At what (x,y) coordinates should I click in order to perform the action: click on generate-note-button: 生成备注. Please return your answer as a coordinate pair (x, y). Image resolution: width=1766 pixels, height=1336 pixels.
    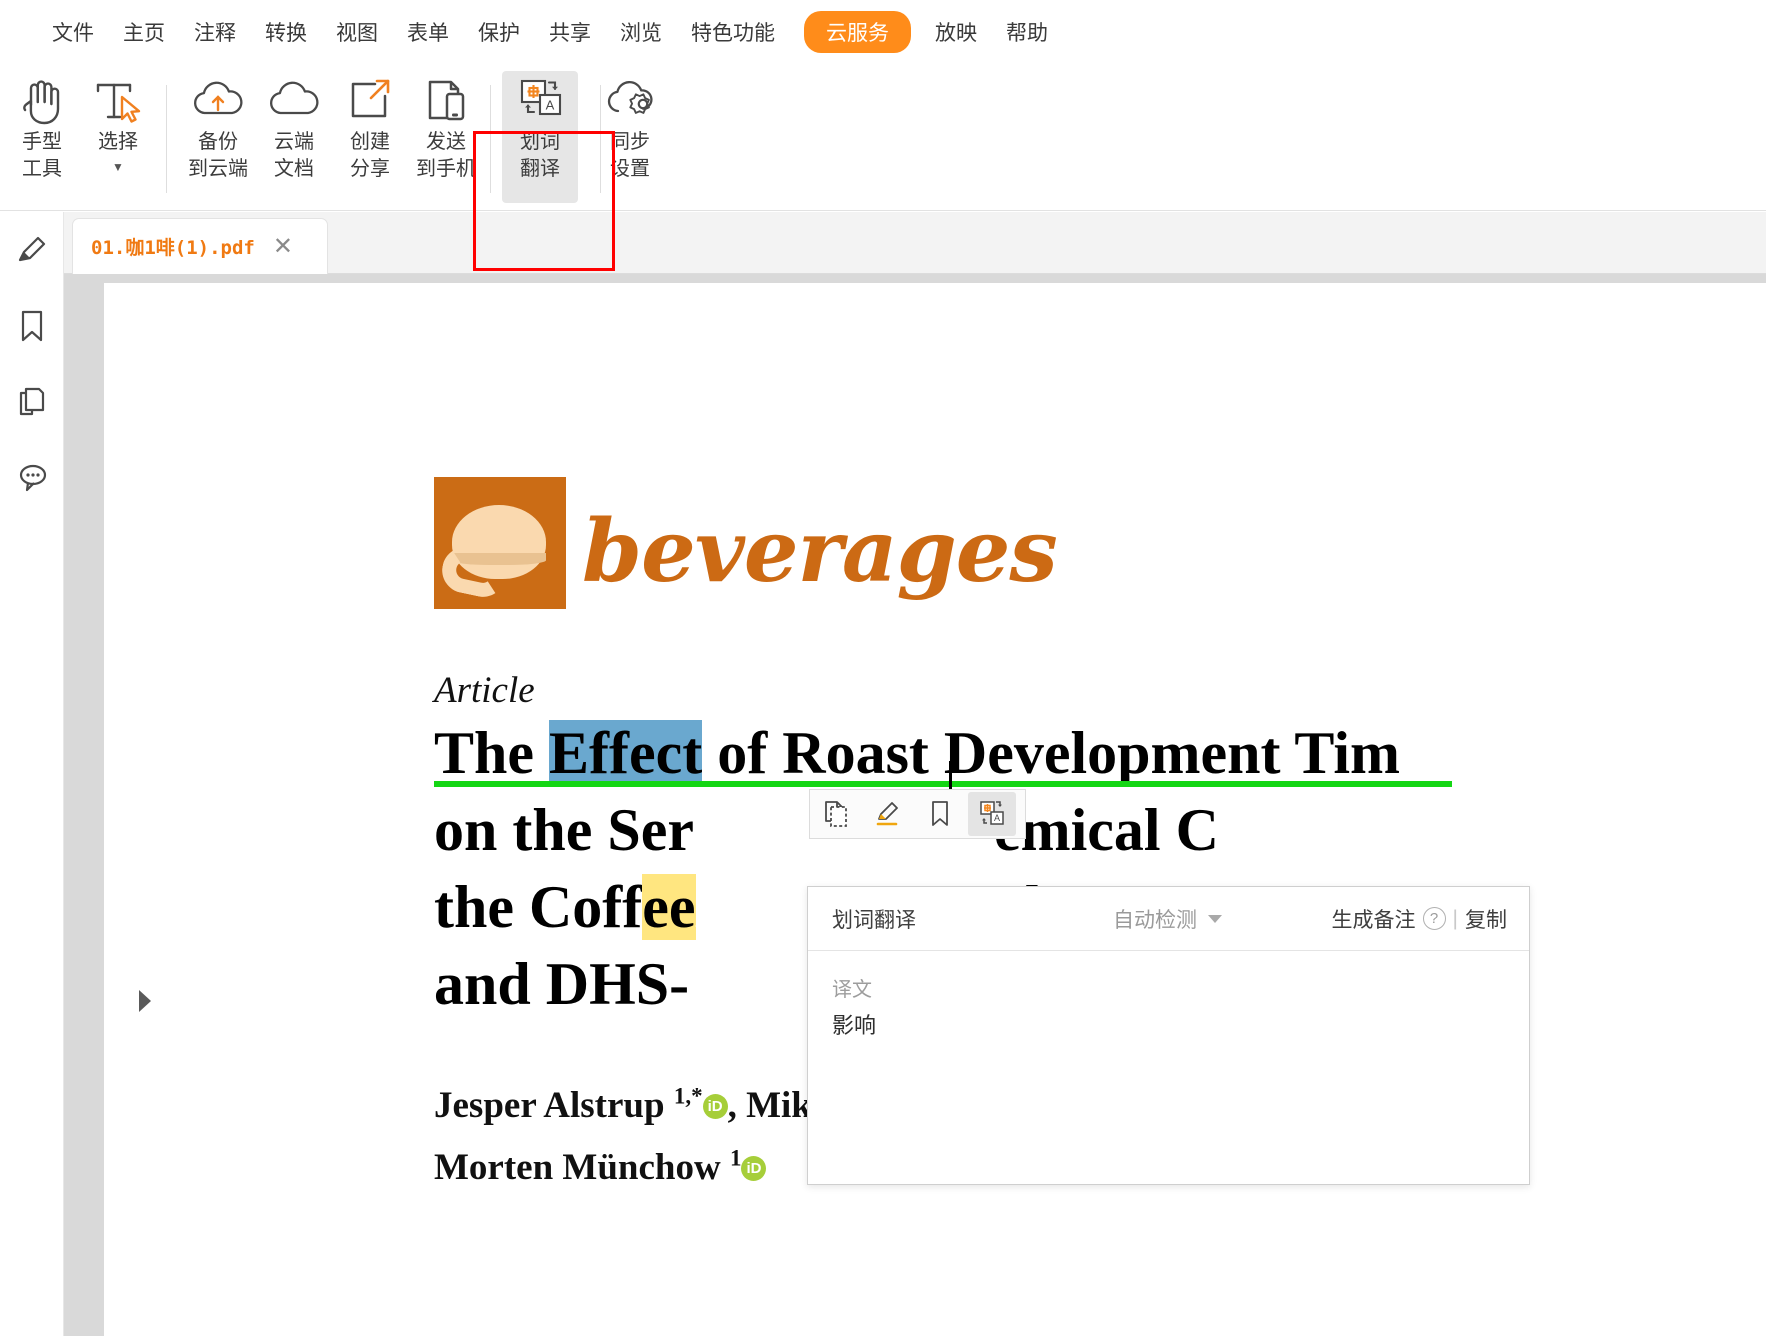
    Looking at the image, I should click on (1374, 919).